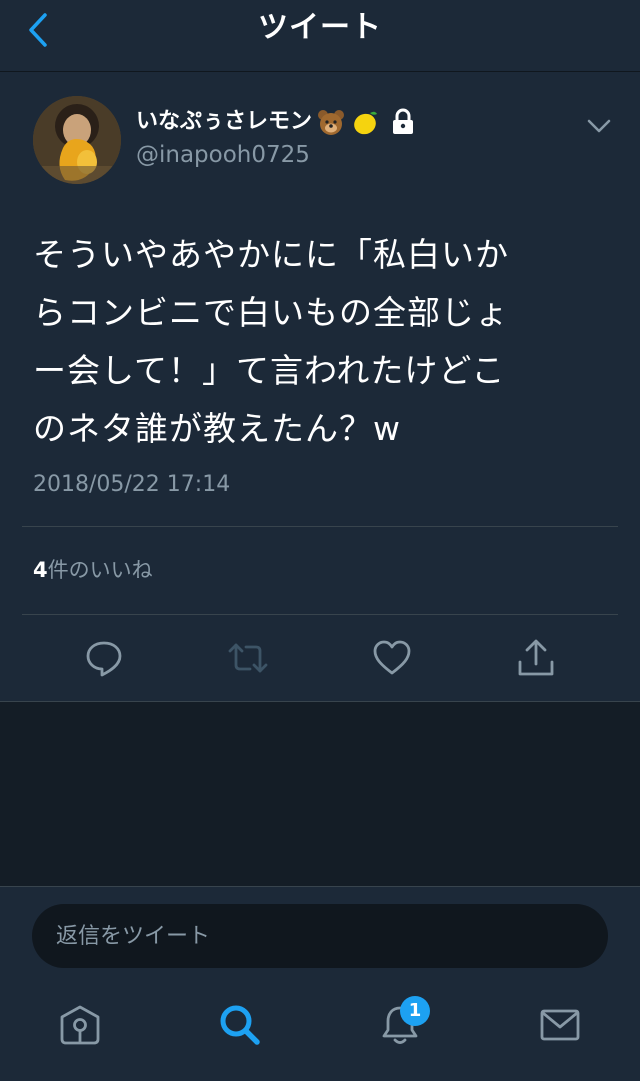 This screenshot has width=640, height=1081. Describe the element at coordinates (224, 122) in the screenshot. I see `display-name: いなぷぅさレモン` at that location.